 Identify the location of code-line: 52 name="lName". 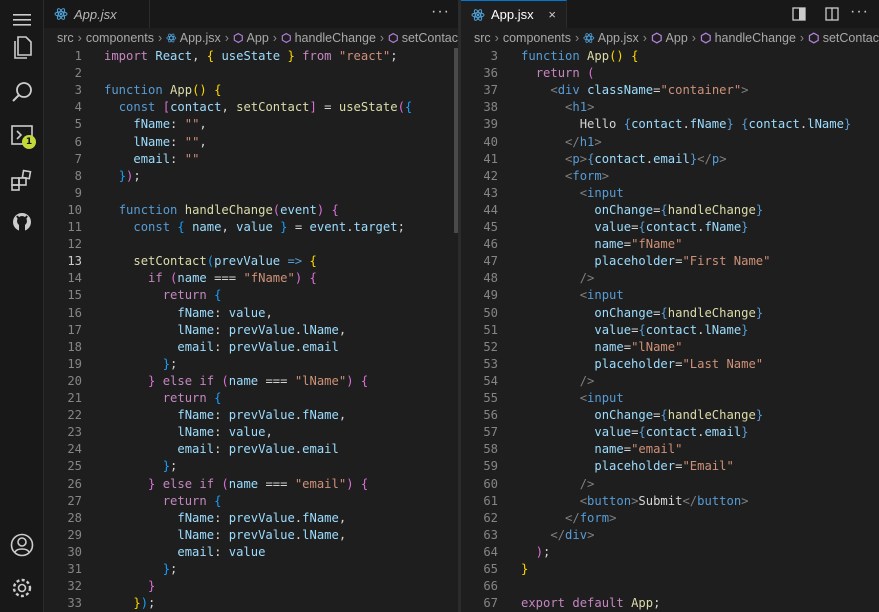
(670, 347).